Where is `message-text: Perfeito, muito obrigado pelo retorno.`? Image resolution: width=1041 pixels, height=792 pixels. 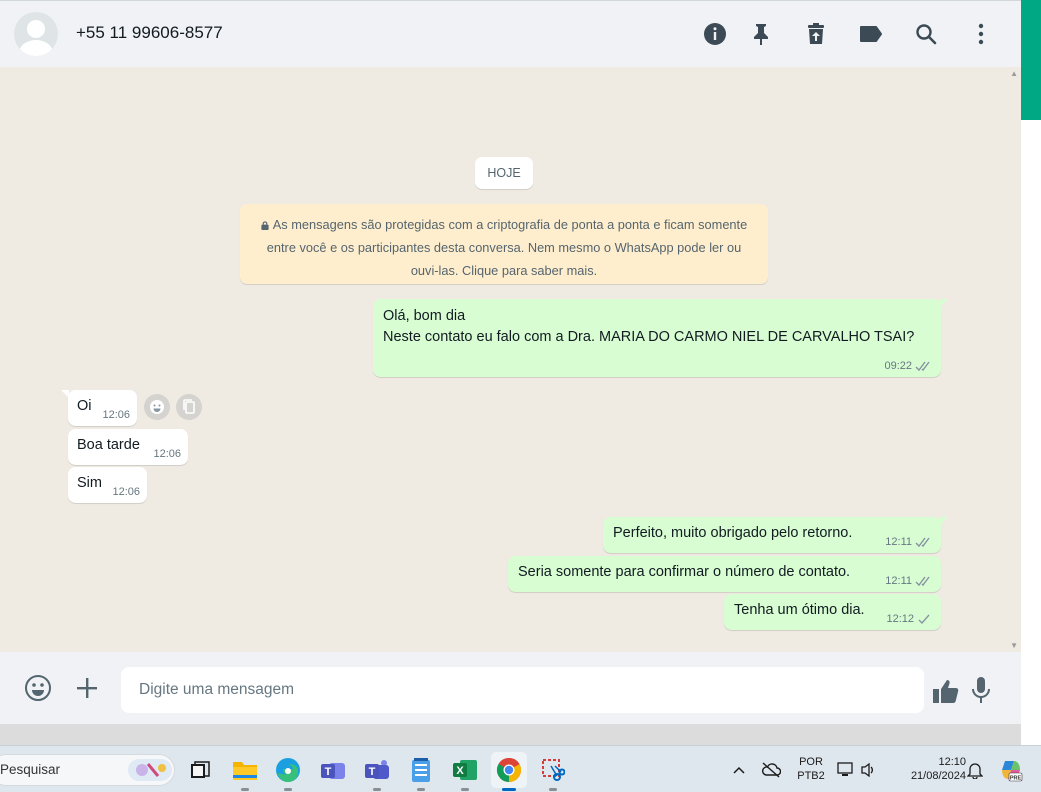
message-text: Perfeito, muito obrigado pelo retorno. is located at coordinates (733, 533).